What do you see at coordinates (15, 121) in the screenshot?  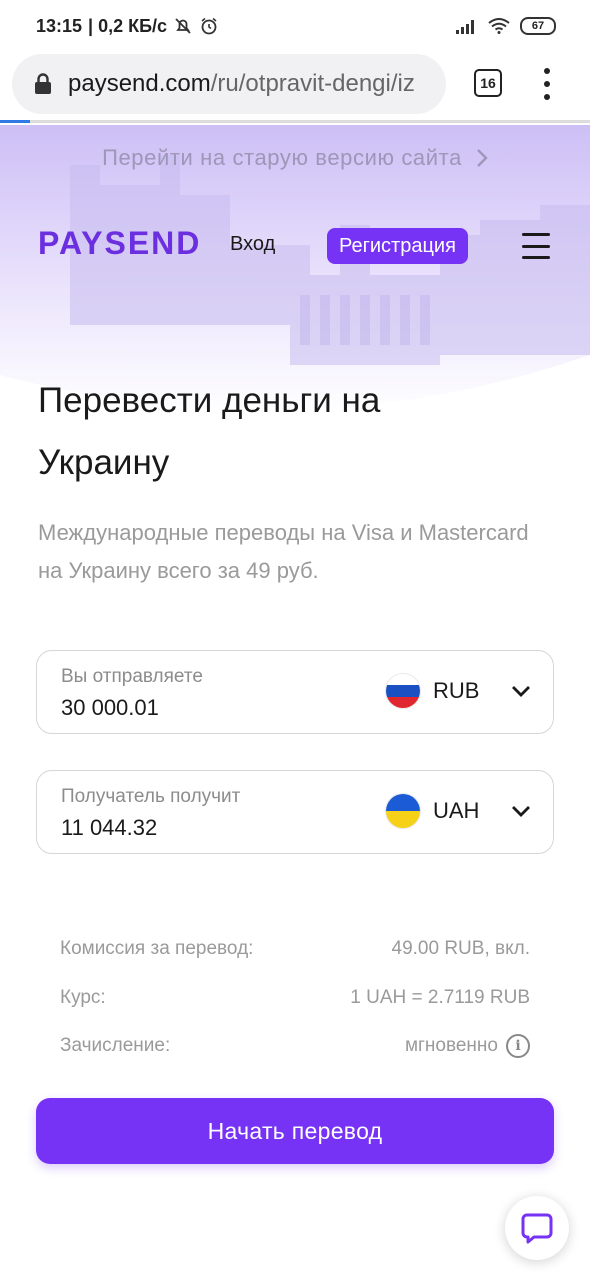 I see `page-load-progress-fill` at bounding box center [15, 121].